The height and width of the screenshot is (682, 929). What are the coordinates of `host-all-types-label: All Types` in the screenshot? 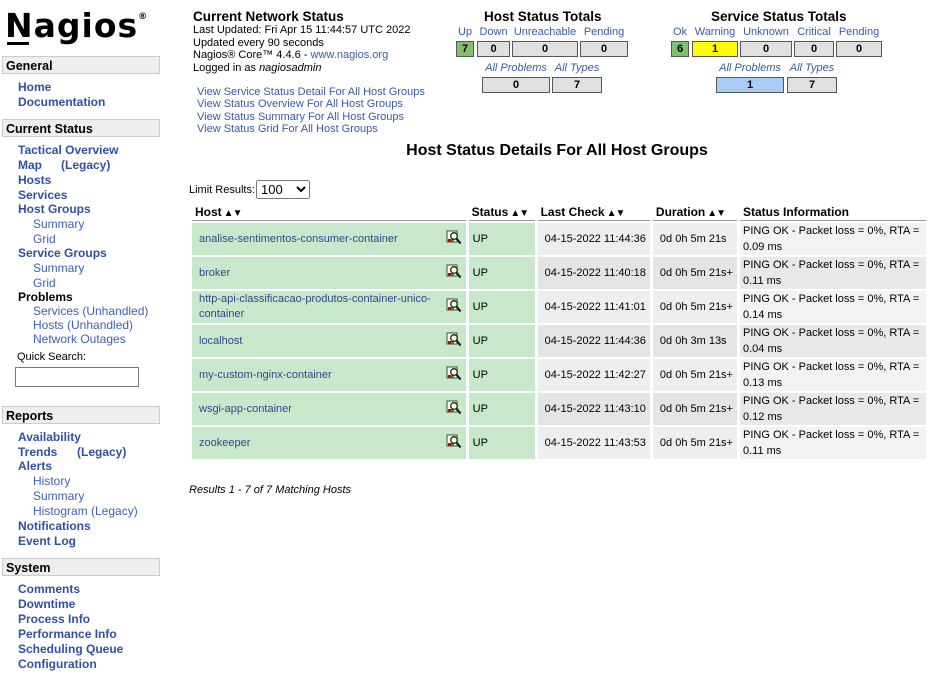 It's located at (577, 68).